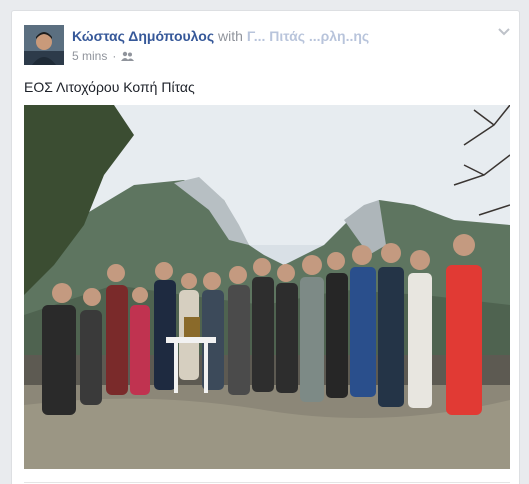 This screenshot has width=529, height=484. What do you see at coordinates (89, 56) in the screenshot?
I see `timestamp: 5 mins` at bounding box center [89, 56].